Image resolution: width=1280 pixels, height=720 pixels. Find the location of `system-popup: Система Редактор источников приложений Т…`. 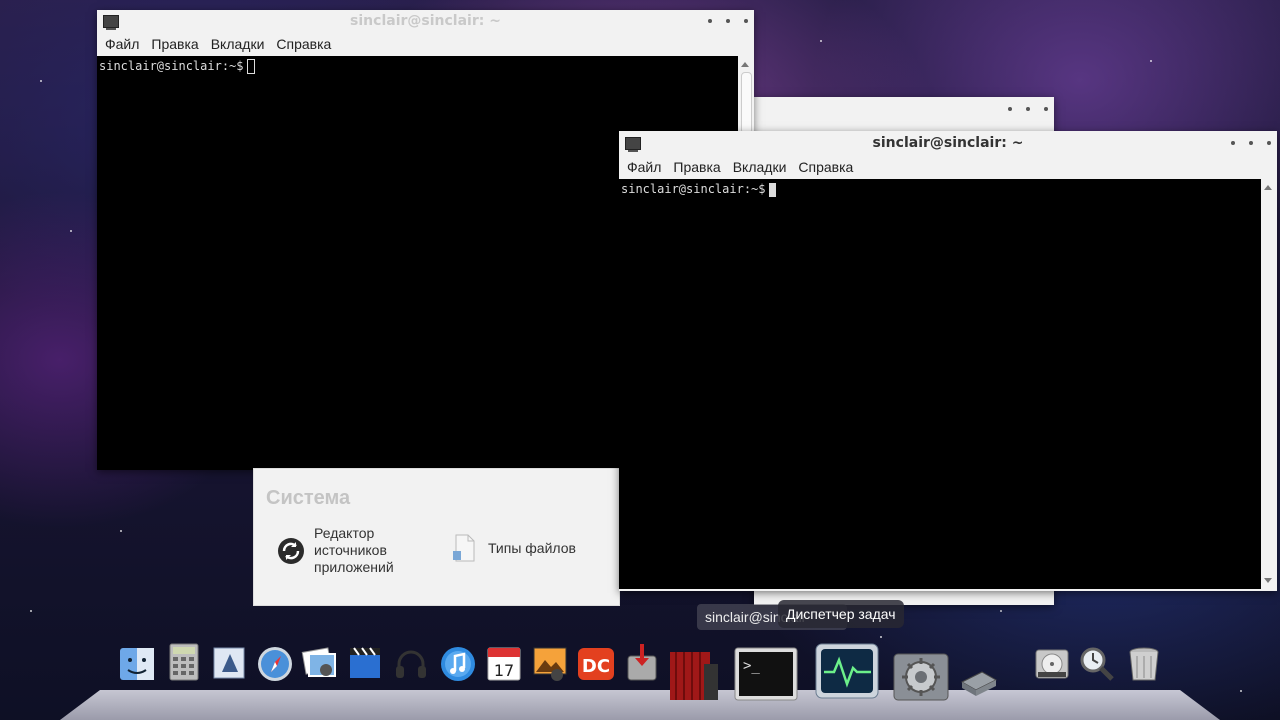

system-popup: Система Редактор источников приложений Т… is located at coordinates (436, 537).